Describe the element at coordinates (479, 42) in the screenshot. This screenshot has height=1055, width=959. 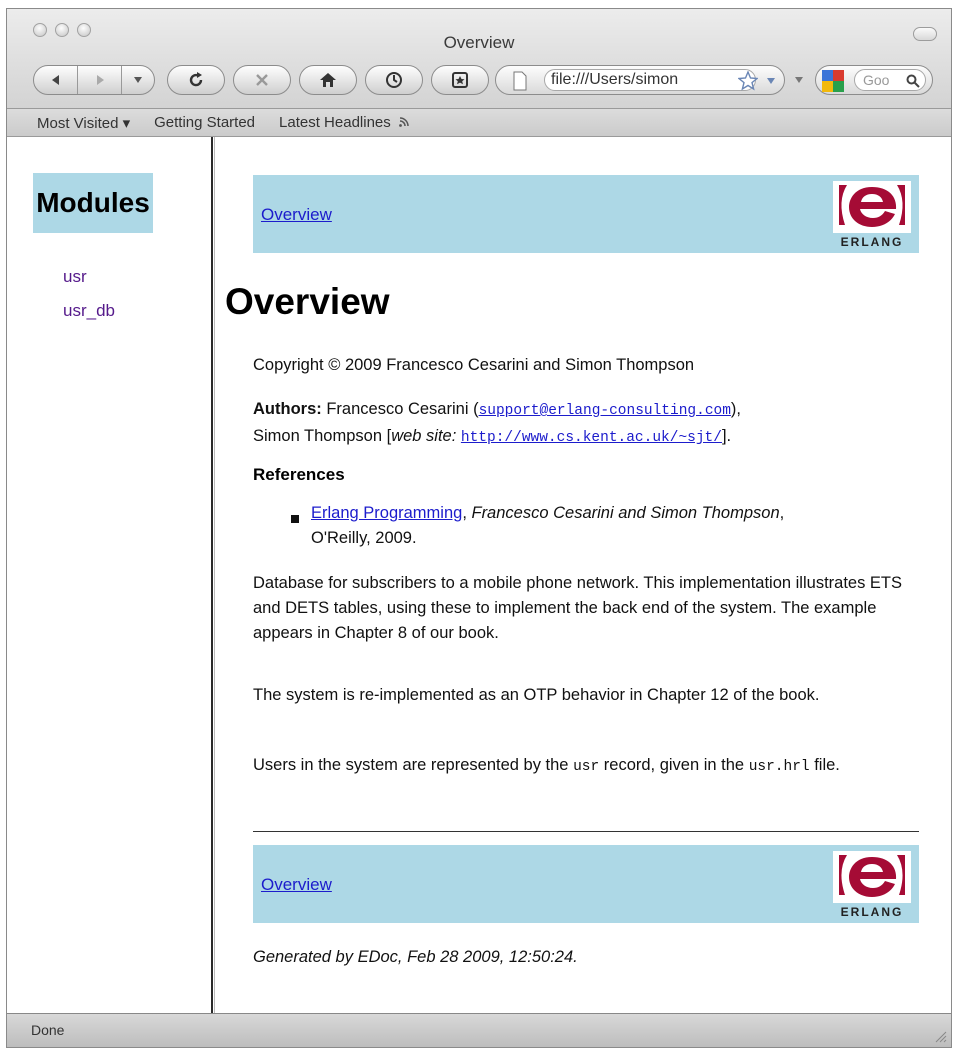
I see `window-title: Overview` at that location.